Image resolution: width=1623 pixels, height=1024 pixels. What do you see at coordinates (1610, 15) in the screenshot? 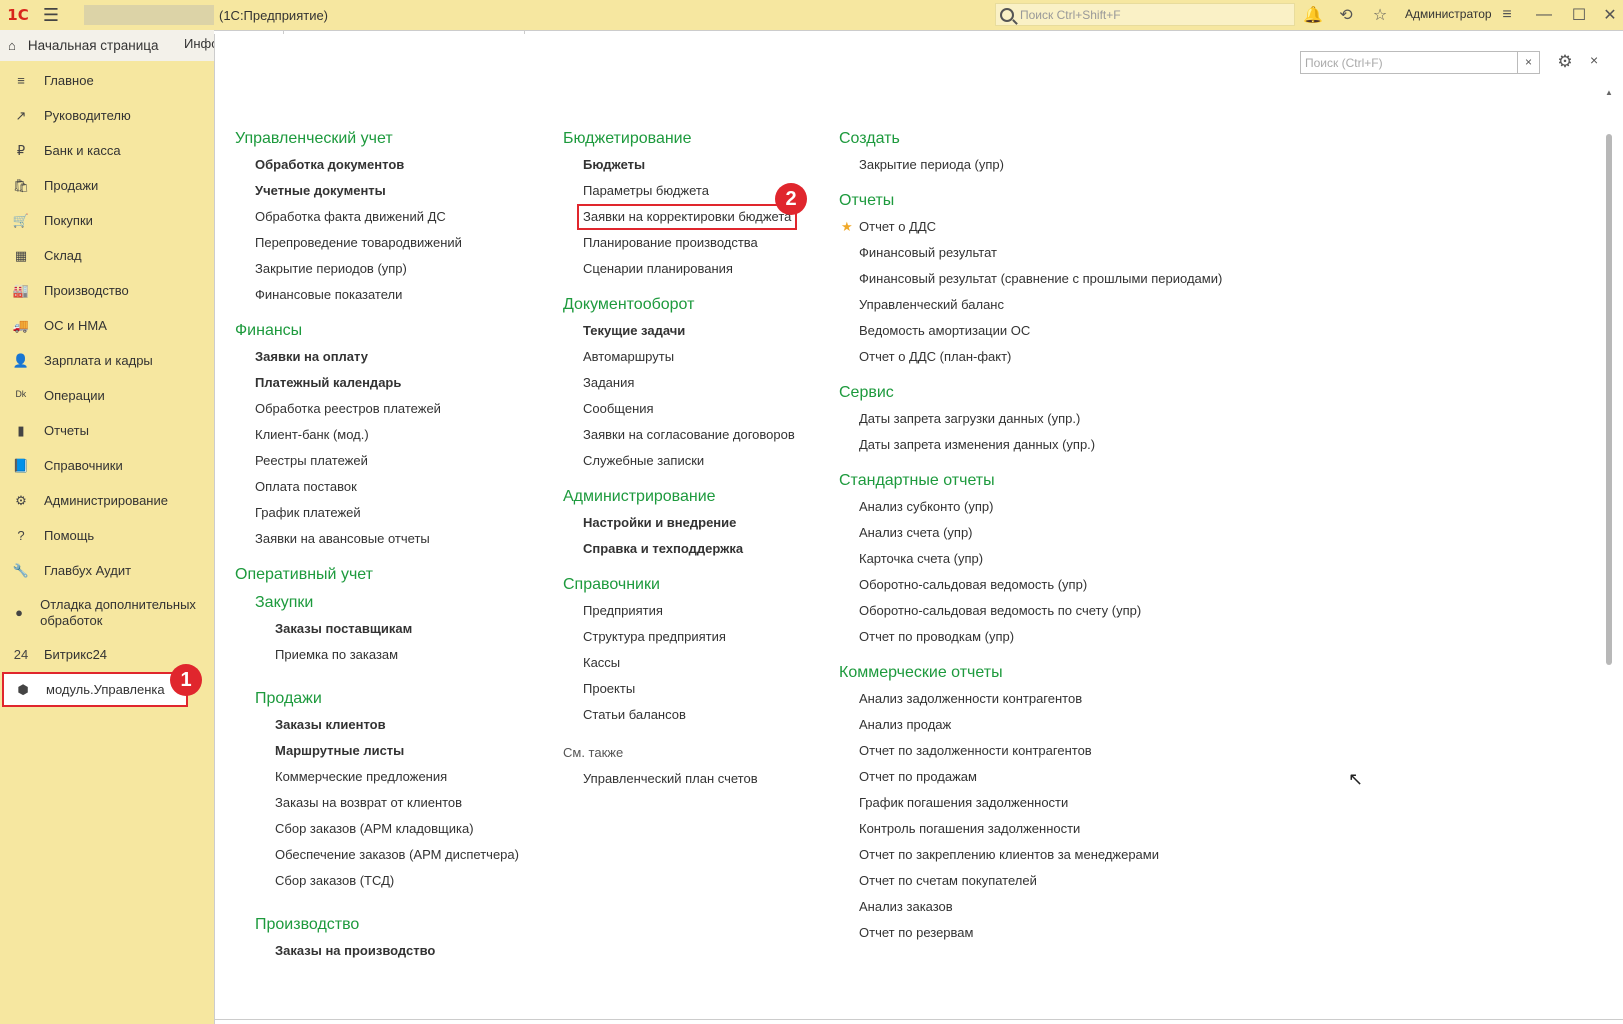
I see `window-close-icon: ✕` at bounding box center [1610, 15].